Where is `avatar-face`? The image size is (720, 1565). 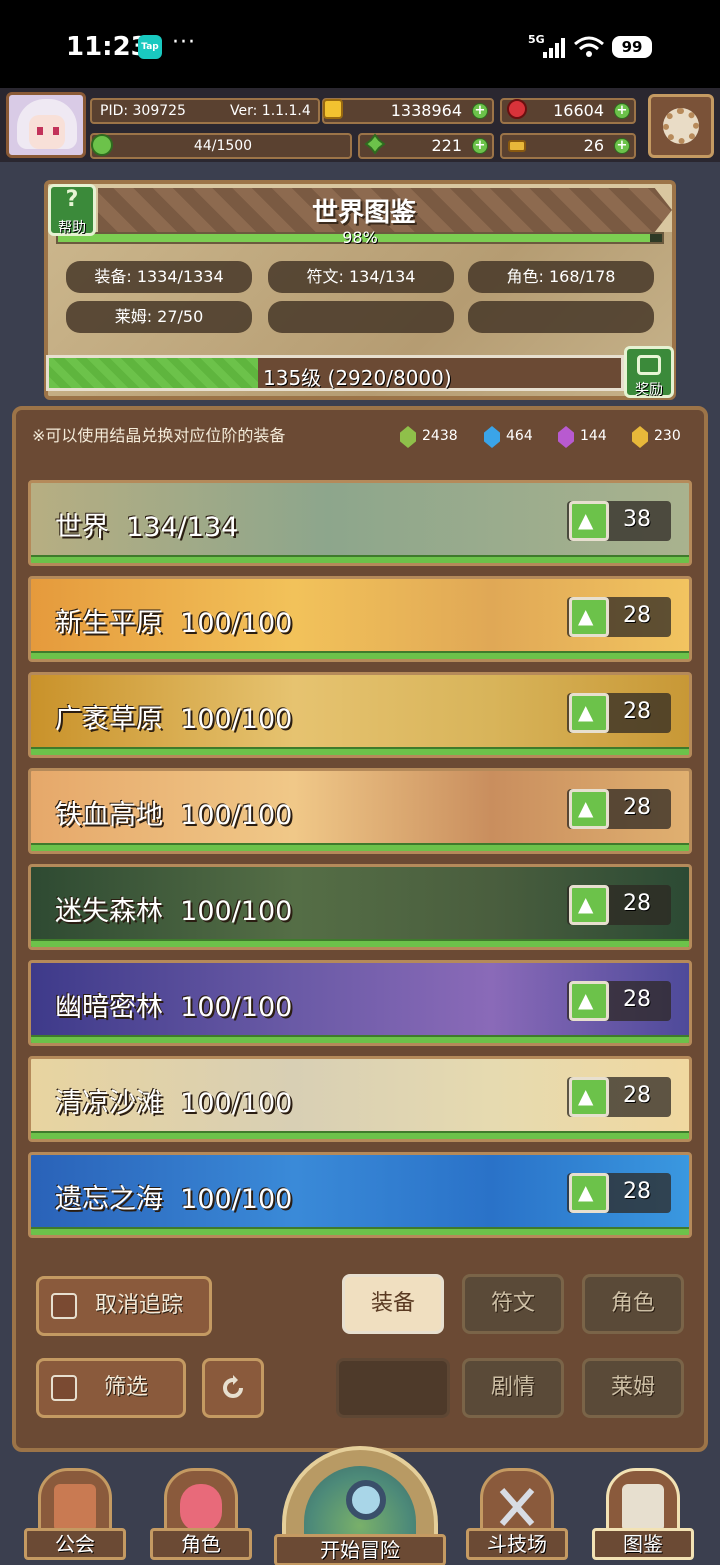
avatar-face is located at coordinates (47, 132).